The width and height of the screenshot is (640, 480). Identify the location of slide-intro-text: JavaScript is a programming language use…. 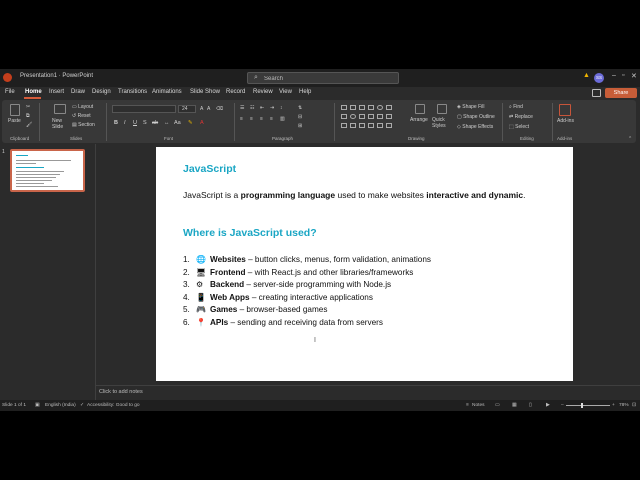
(368, 195).